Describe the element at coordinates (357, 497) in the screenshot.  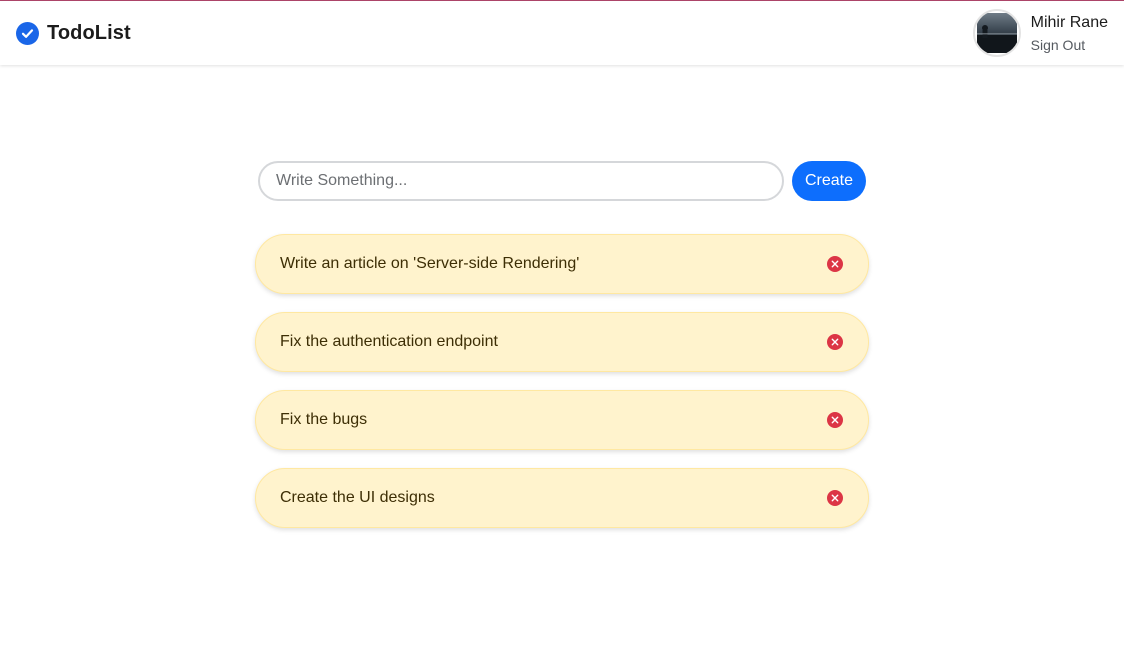
I see `todo-text: Create the UI designs` at that location.